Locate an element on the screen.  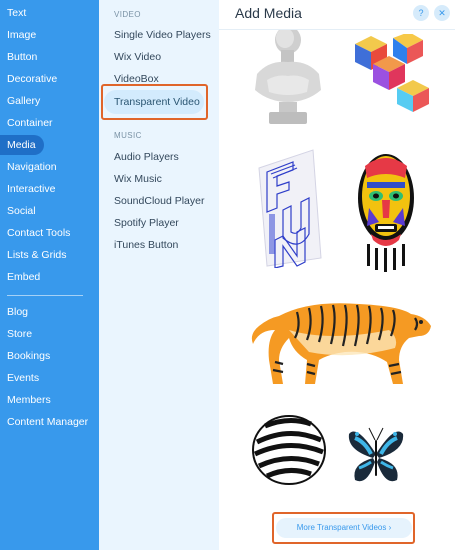
sidebar-item-button: Button is located at coordinates (18, 57).